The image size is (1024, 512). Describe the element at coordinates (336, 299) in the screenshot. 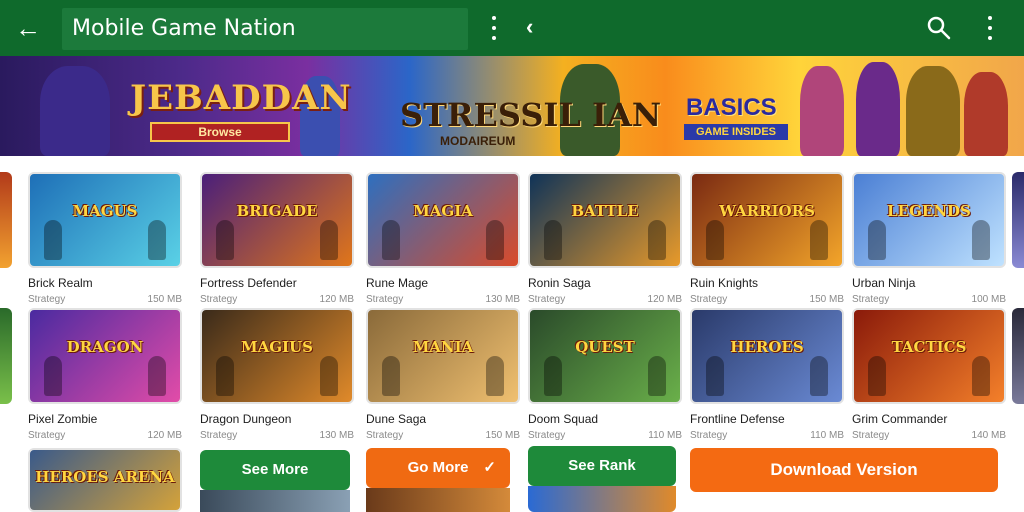

I see `game-size: 120 MB` at that location.